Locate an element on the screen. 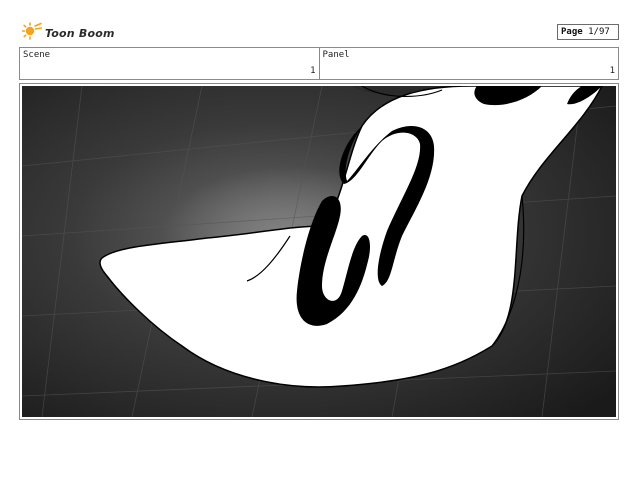  toon-boom-logo-icon is located at coordinates (32, 33).